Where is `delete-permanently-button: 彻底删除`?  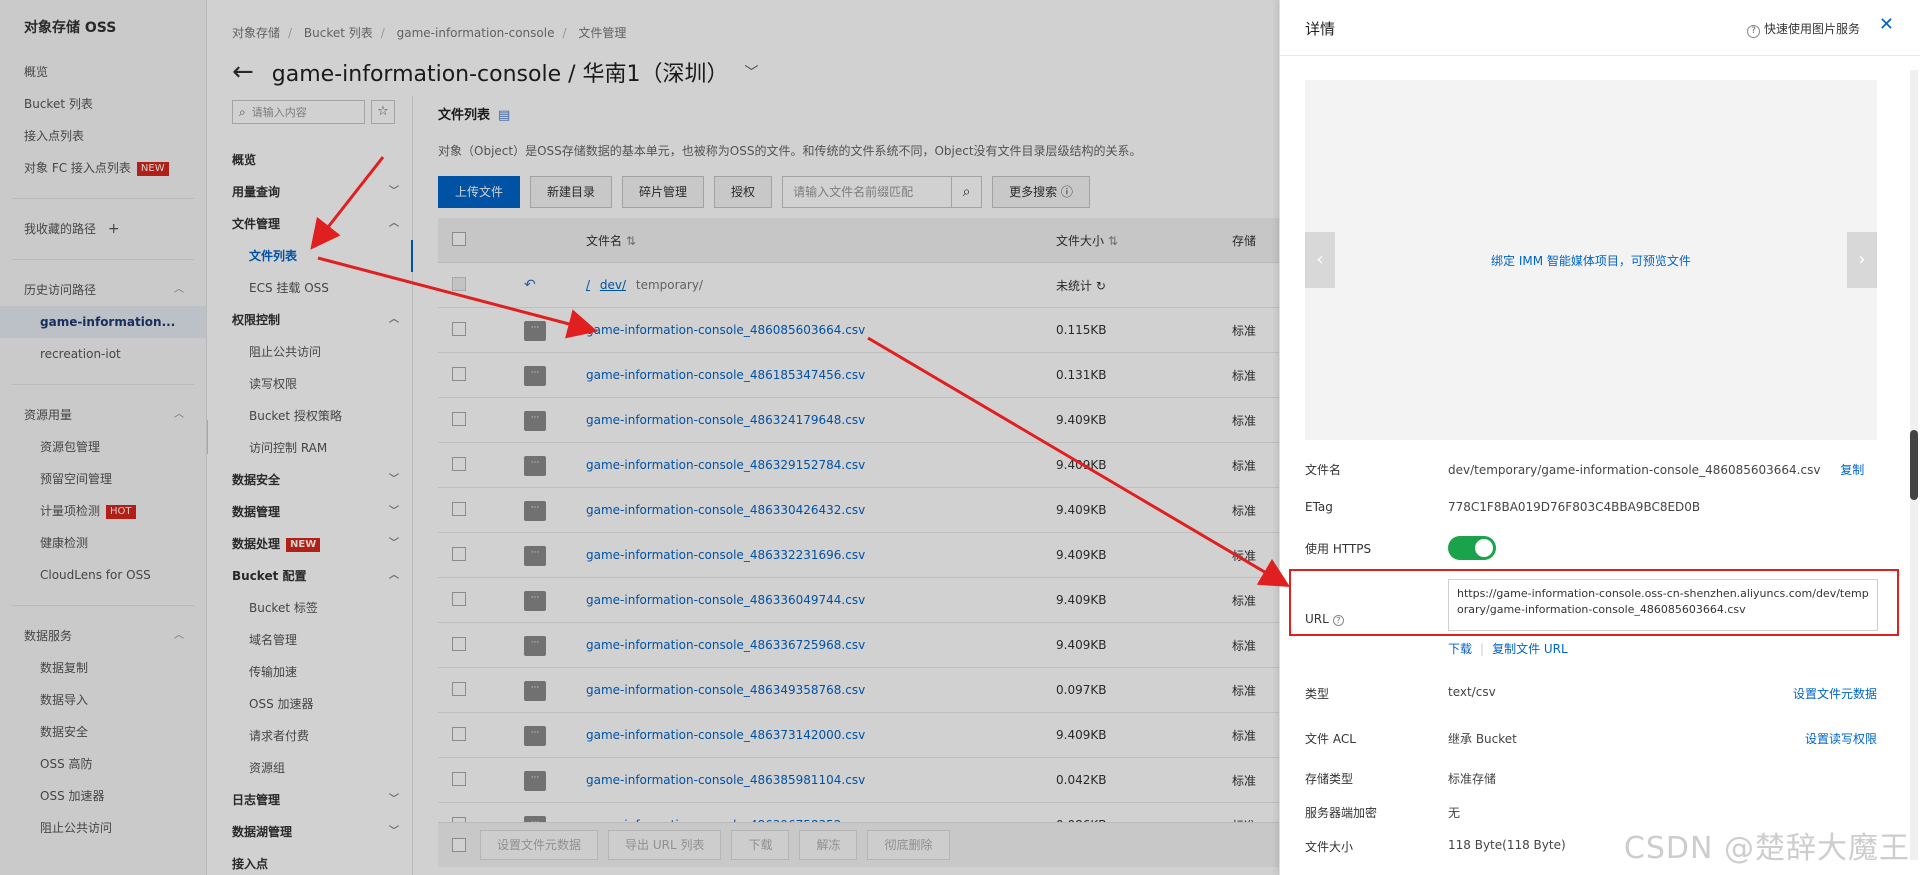
delete-permanently-button: 彻底删除 is located at coordinates (908, 845).